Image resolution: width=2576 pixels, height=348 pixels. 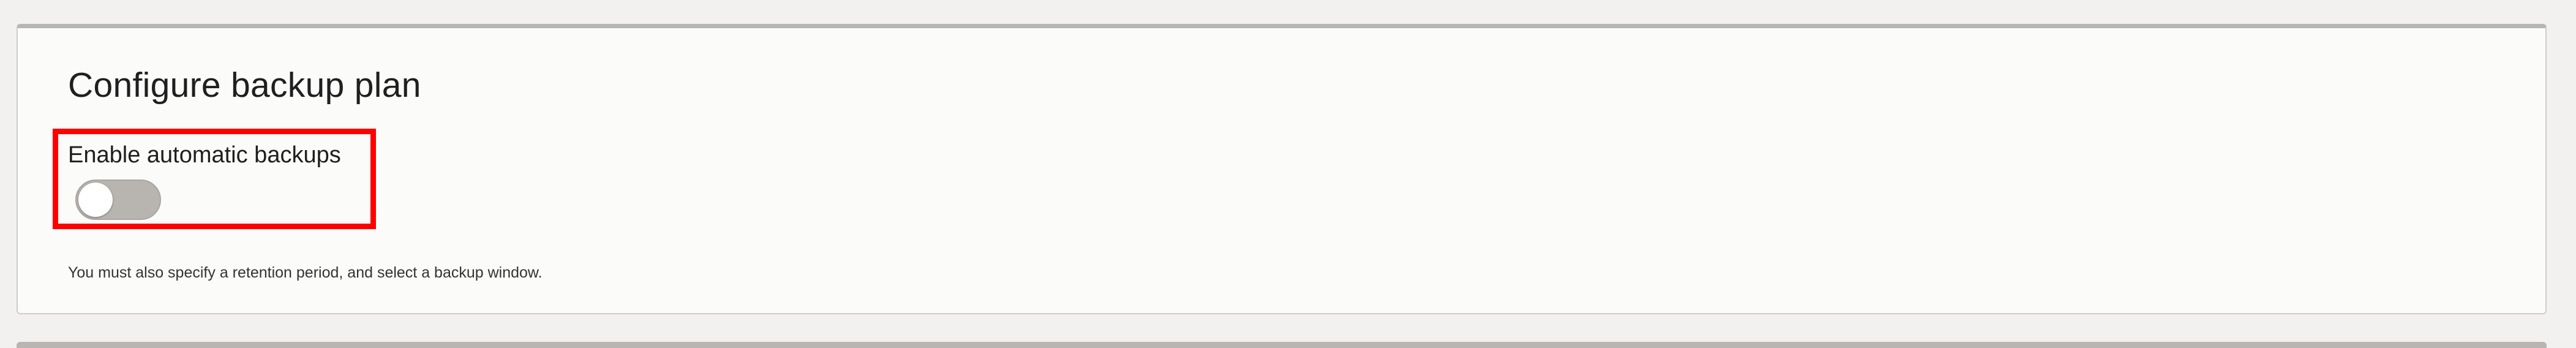 What do you see at coordinates (244, 85) in the screenshot?
I see `panel-title: Configure backup plan` at bounding box center [244, 85].